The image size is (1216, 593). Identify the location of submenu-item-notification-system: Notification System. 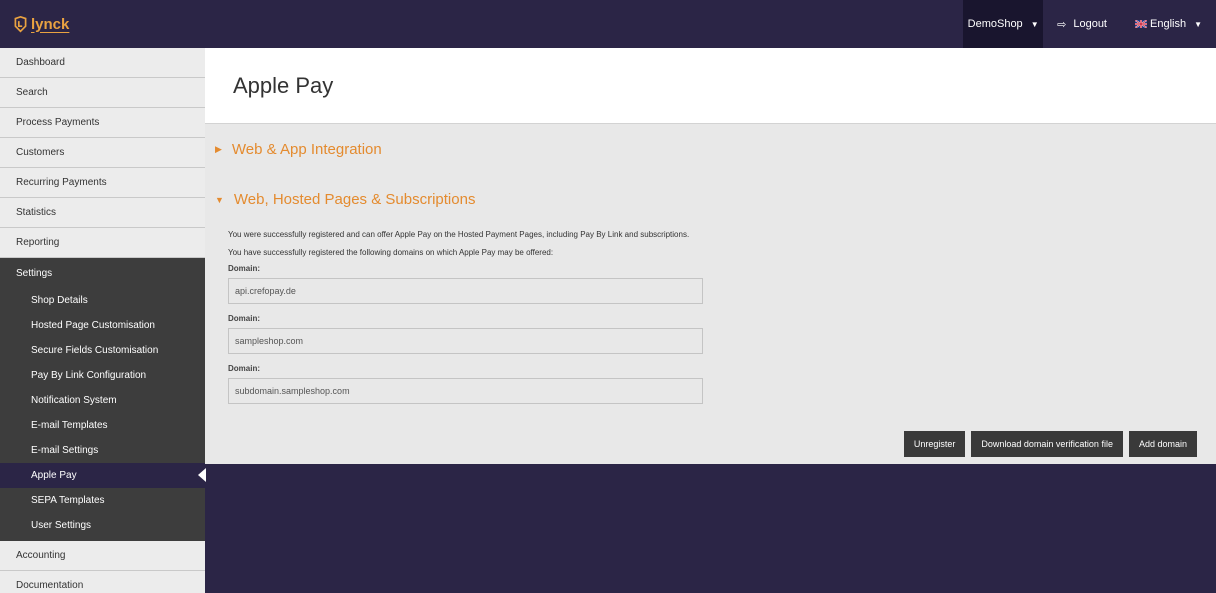
(102, 400).